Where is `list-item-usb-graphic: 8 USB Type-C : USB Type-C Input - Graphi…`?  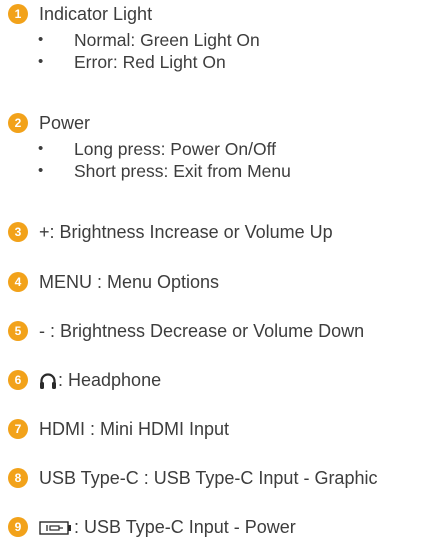 list-item-usb-graphic: 8 USB Type-C : USB Type-C Input - Graphi… is located at coordinates (219, 478).